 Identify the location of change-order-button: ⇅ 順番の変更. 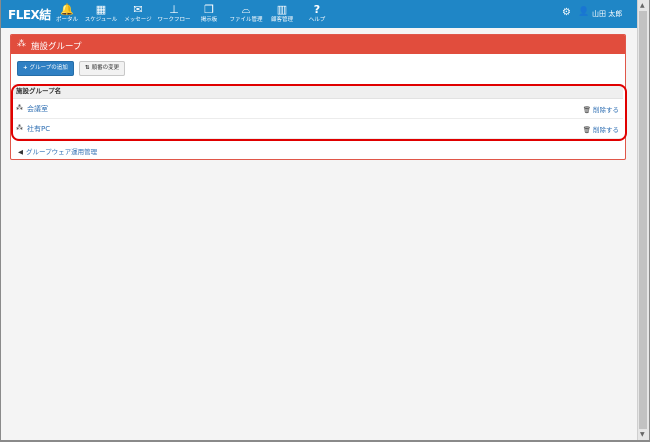
(102, 68).